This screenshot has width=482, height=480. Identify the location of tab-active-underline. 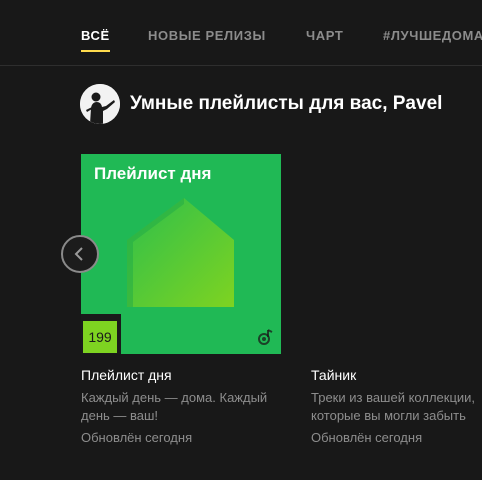
(95, 51).